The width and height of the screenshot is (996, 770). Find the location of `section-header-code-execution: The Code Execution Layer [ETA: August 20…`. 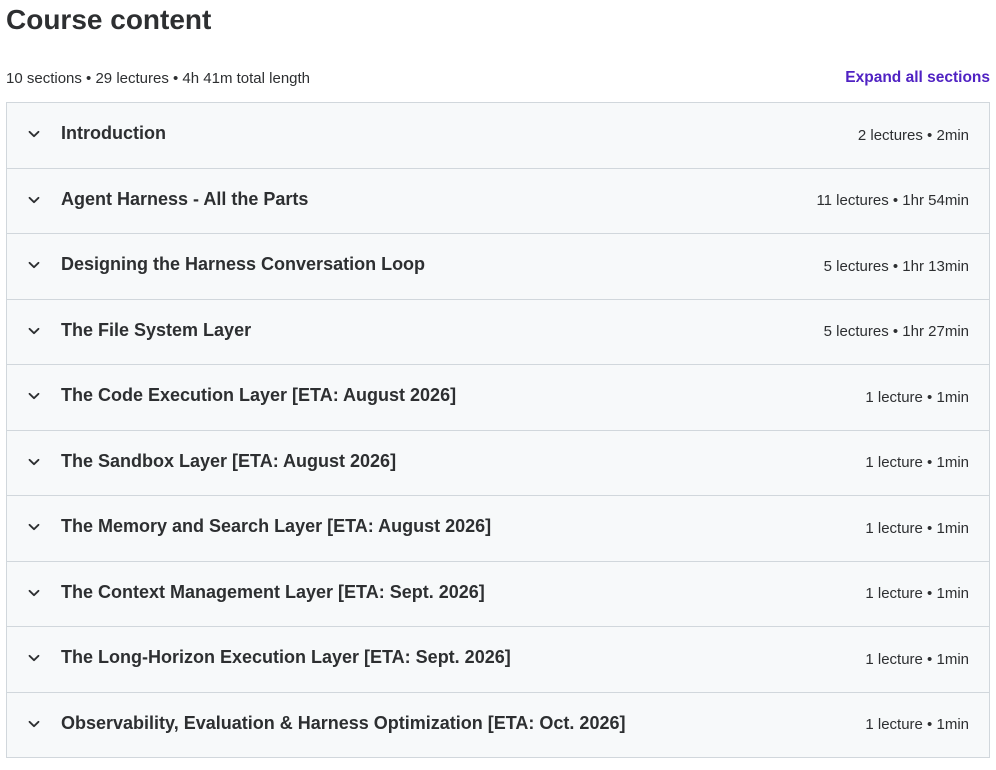

section-header-code-execution: The Code Execution Layer [ETA: August 20… is located at coordinates (498, 398).